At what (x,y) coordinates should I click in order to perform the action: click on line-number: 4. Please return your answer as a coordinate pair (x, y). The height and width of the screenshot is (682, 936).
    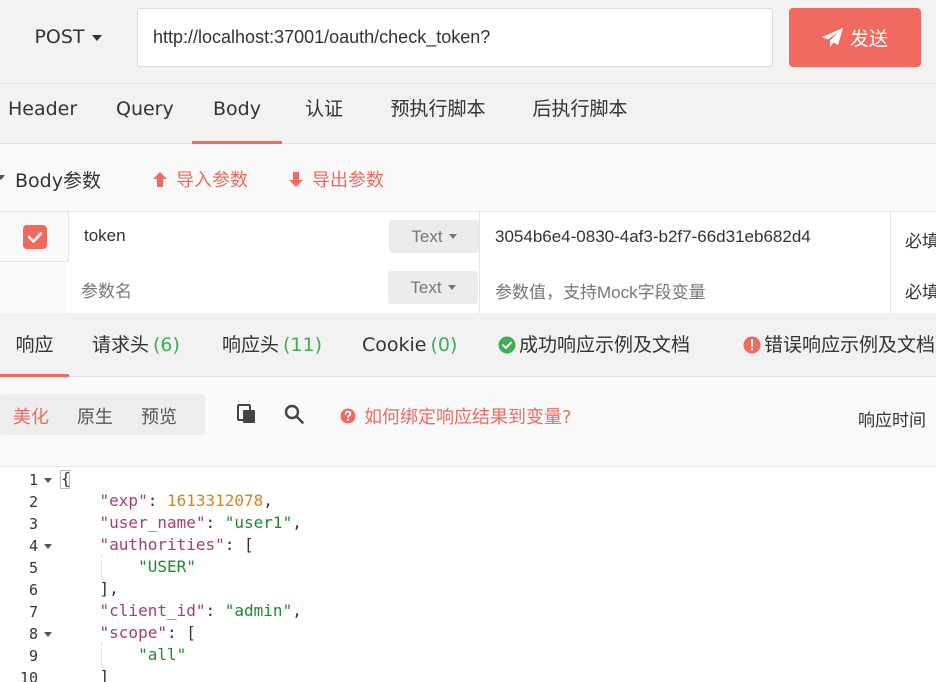
    Looking at the image, I should click on (33, 546).